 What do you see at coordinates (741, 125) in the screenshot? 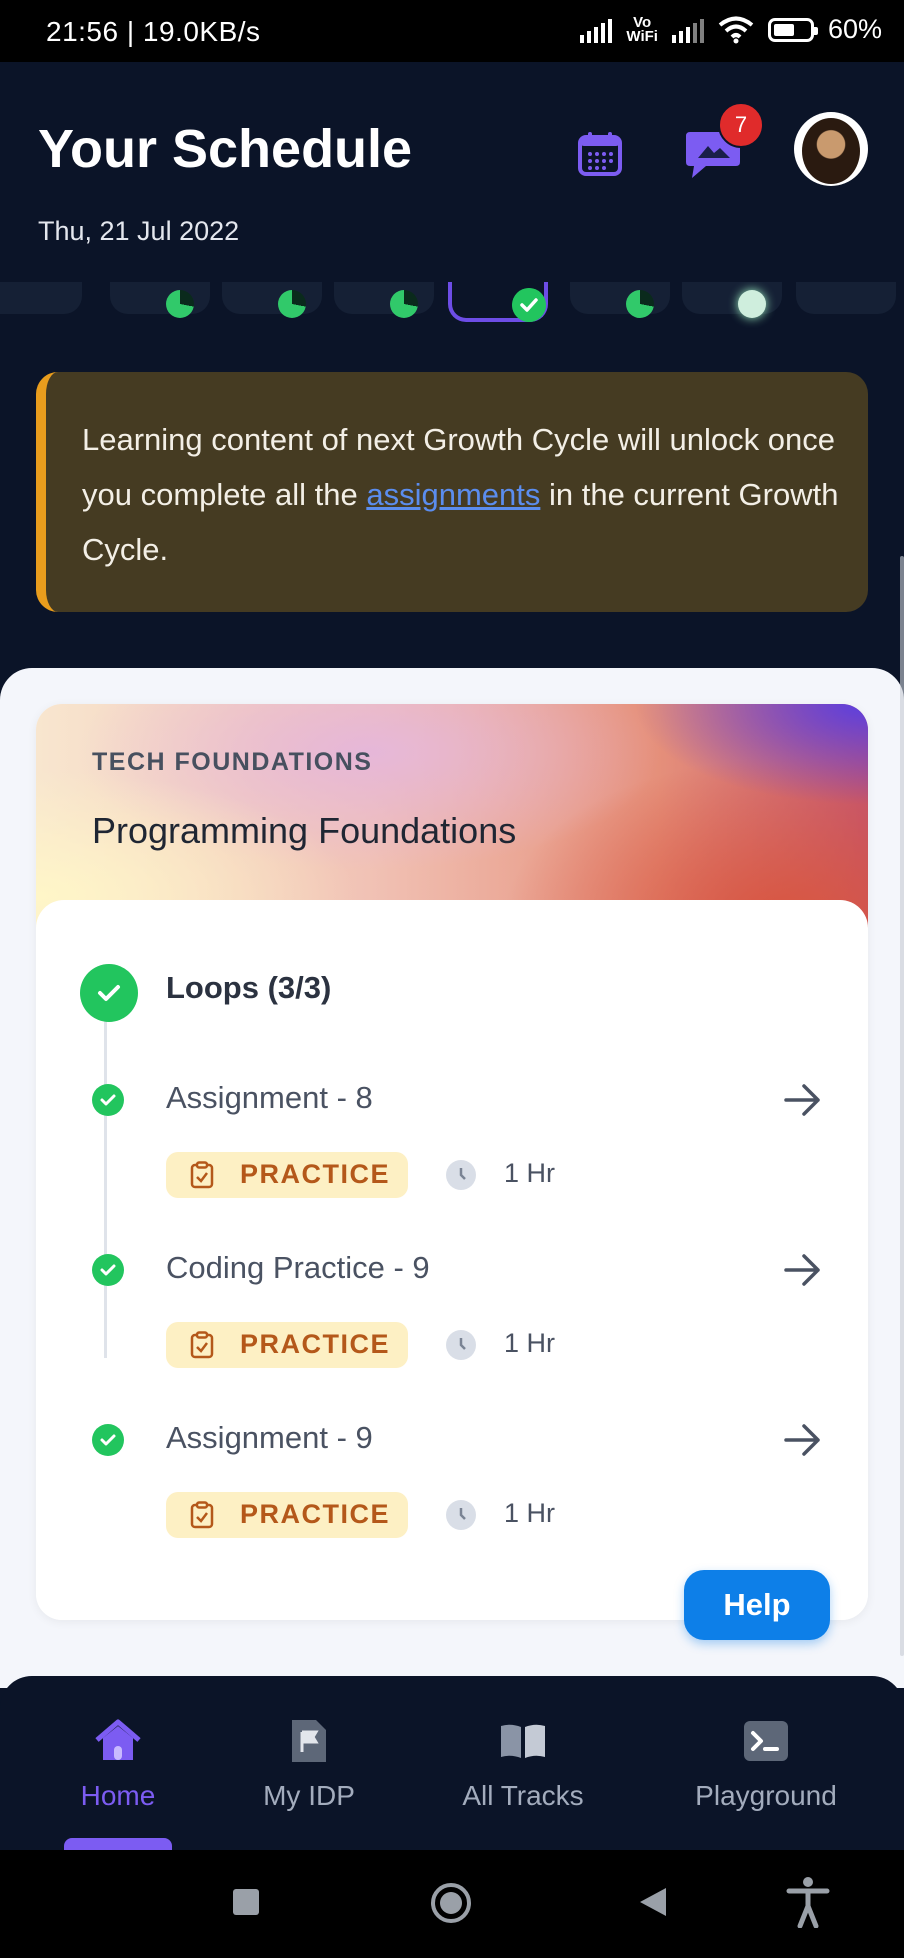
I see `notification-badge: 7` at bounding box center [741, 125].